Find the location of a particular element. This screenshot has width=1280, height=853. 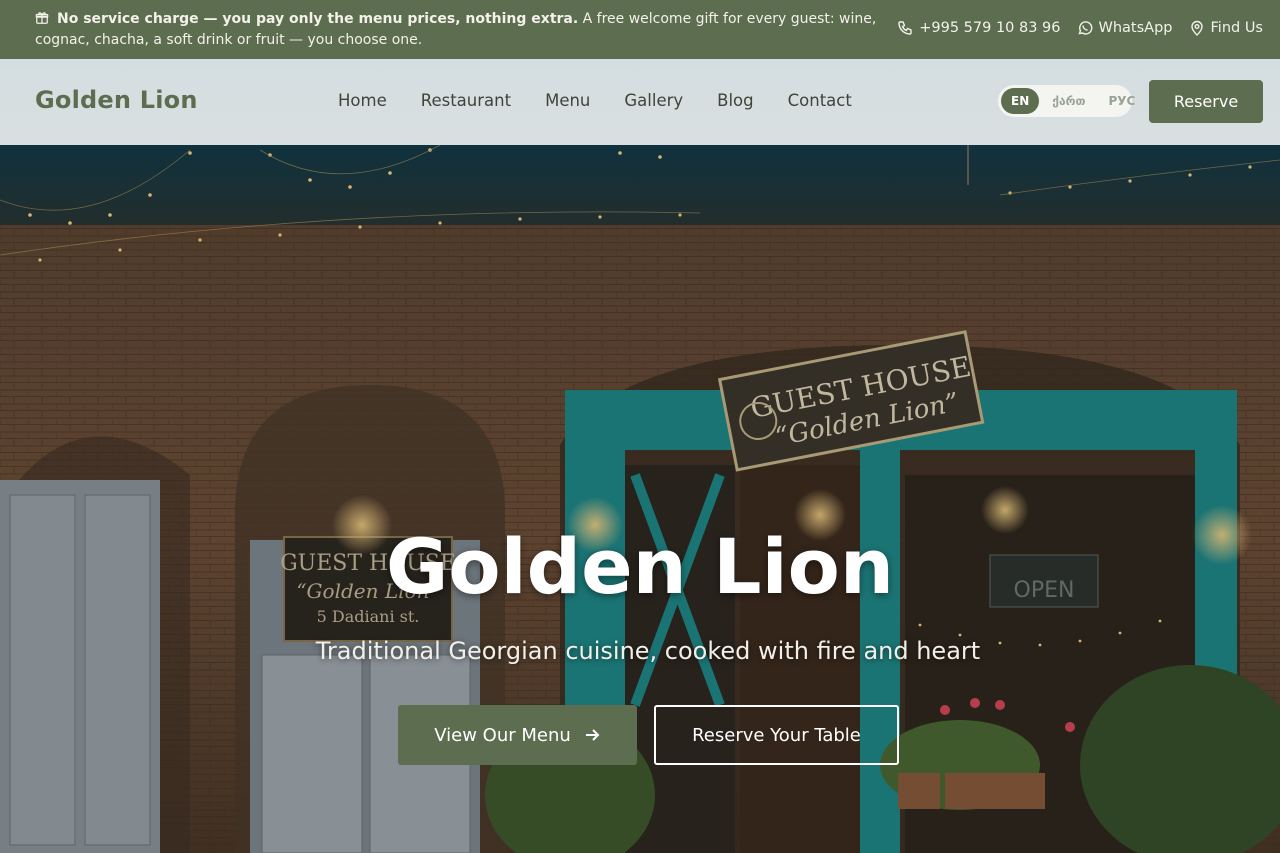

site-logo: Golden Lion is located at coordinates (116, 100).